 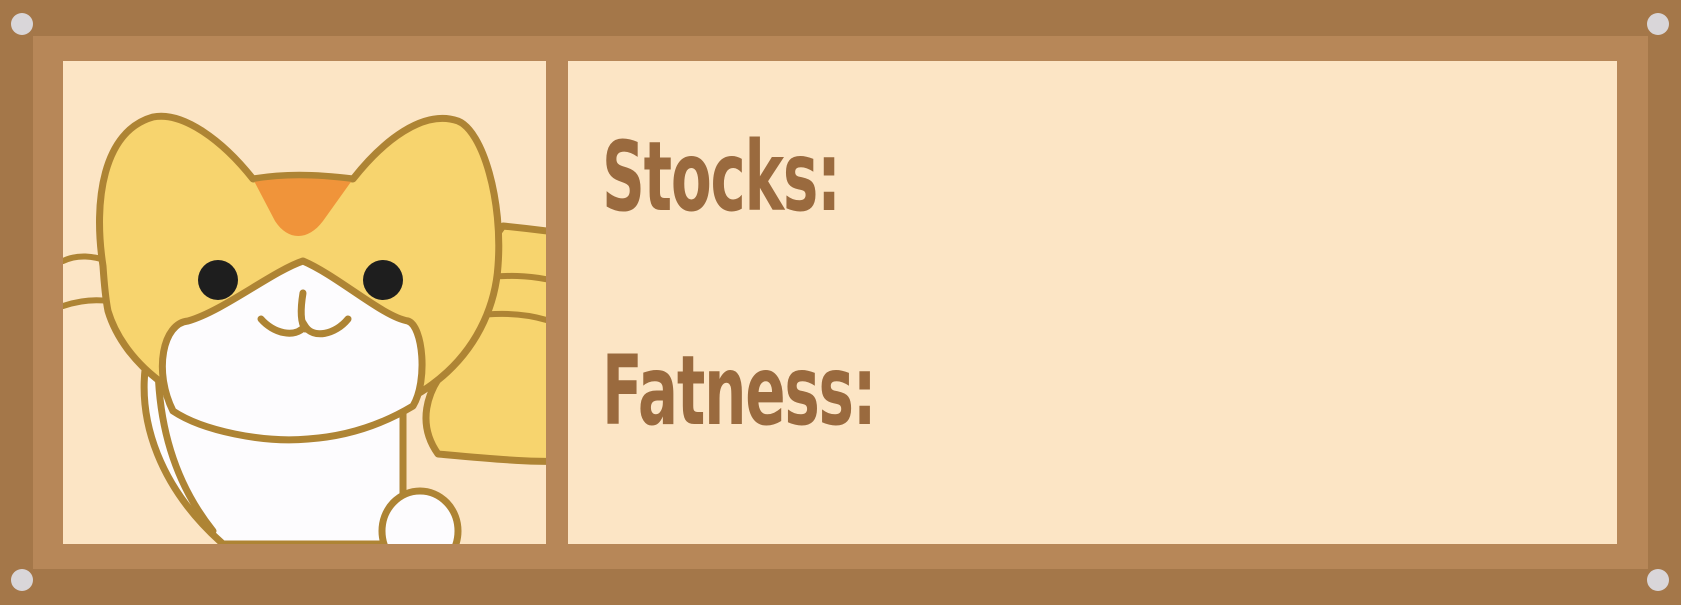 I want to click on screw-top-left-icon, so click(x=22, y=24).